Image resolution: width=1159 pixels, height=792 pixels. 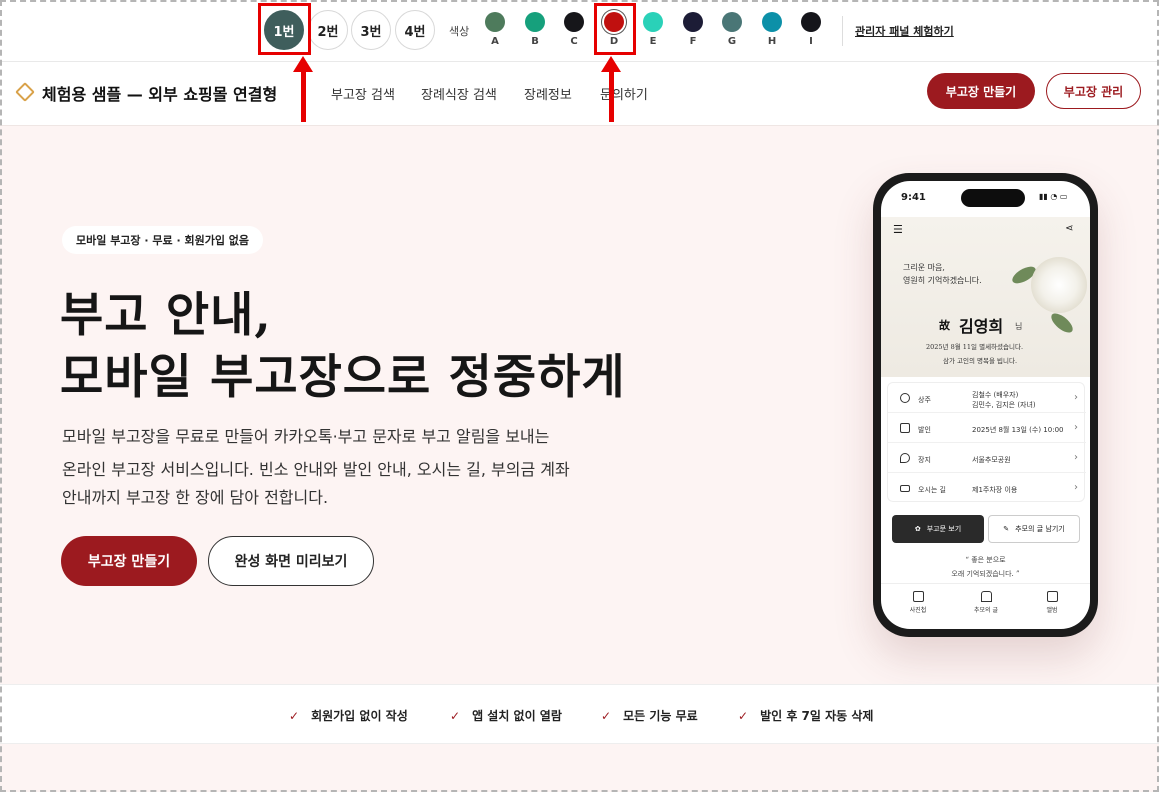 I want to click on color-swatch-f, so click(x=693, y=22).